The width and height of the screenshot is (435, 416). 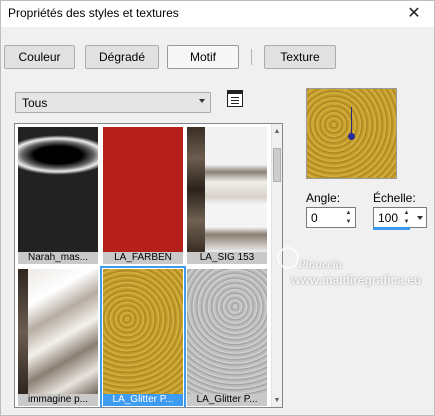 What do you see at coordinates (122, 57) in the screenshot?
I see `tab-degrade: Dégradé` at bounding box center [122, 57].